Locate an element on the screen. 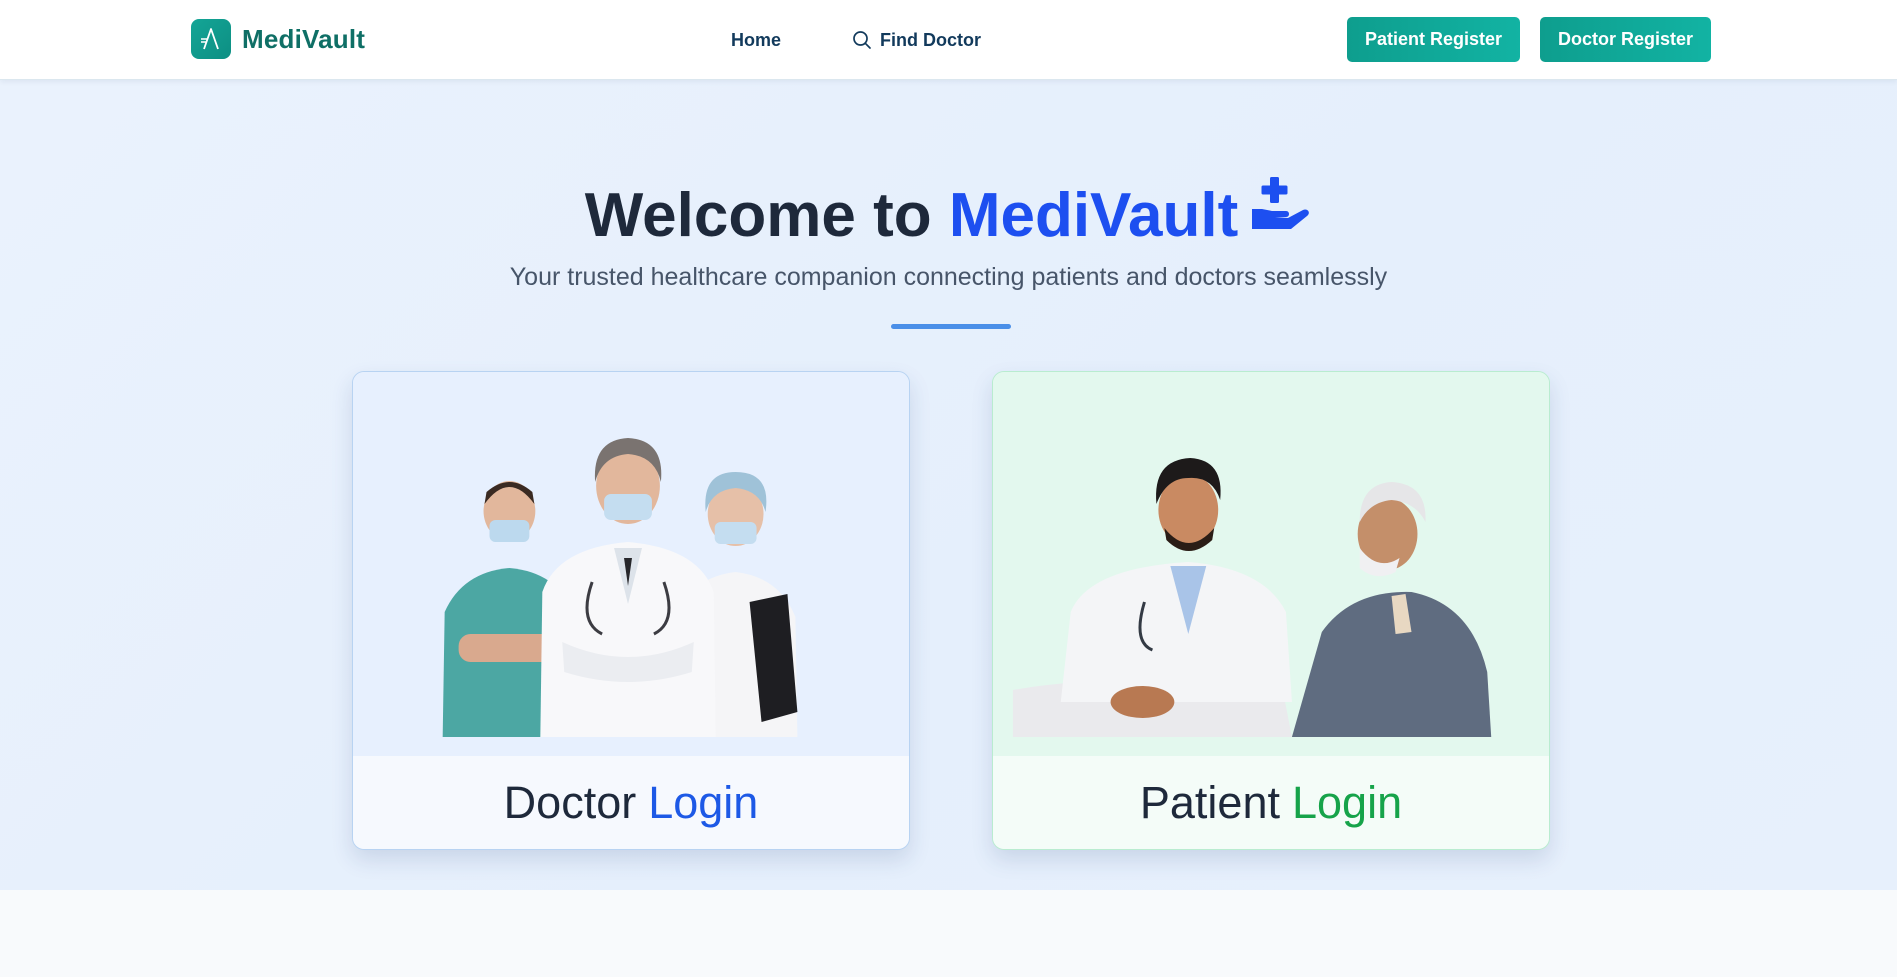  doctor-login-word: Login is located at coordinates (703, 802).